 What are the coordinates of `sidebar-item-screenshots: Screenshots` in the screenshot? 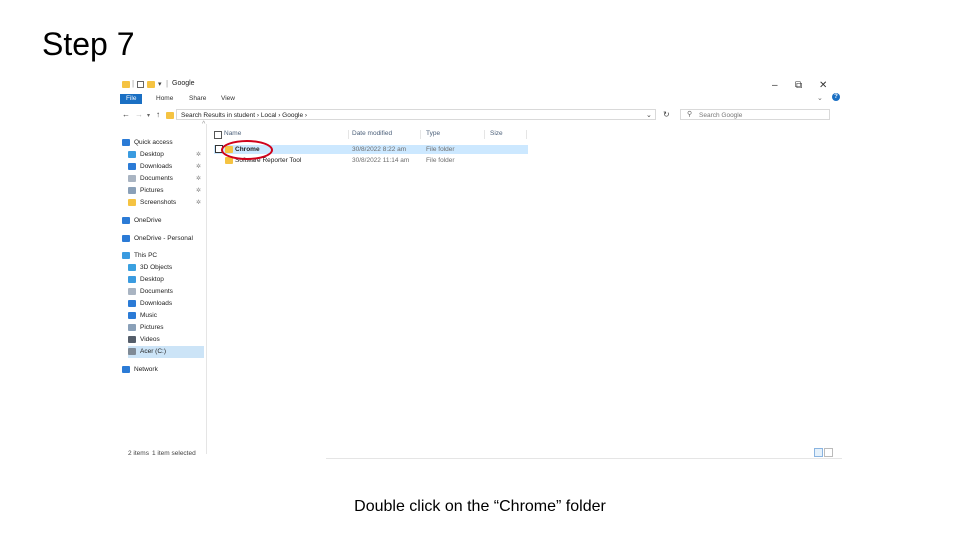 It's located at (152, 203).